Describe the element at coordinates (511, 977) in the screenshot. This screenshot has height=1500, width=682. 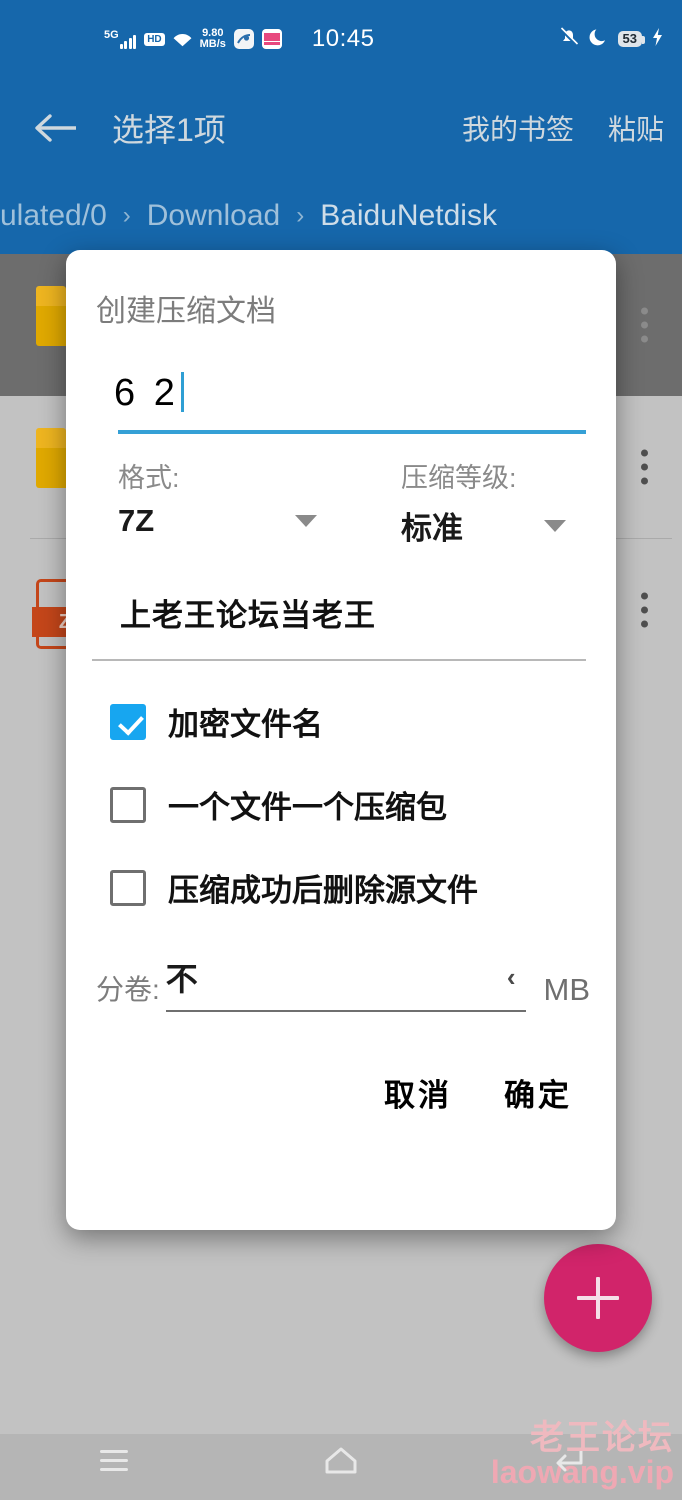
I see `chevron-left-icon: ‹` at that location.